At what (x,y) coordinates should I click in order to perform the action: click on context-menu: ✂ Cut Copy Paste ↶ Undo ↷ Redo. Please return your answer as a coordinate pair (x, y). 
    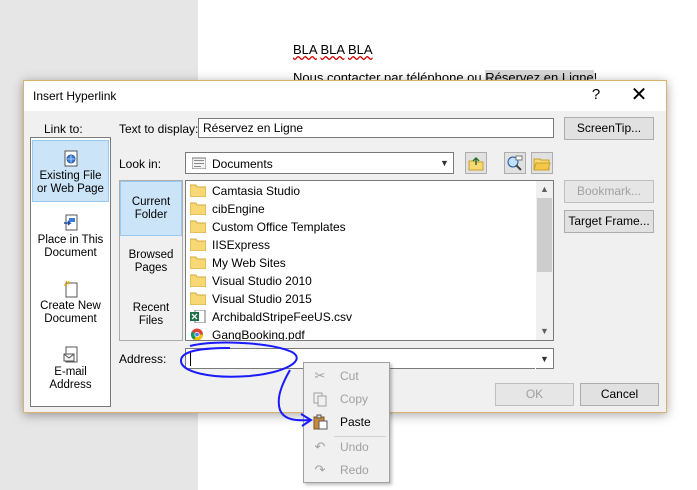
    Looking at the image, I should click on (346, 422).